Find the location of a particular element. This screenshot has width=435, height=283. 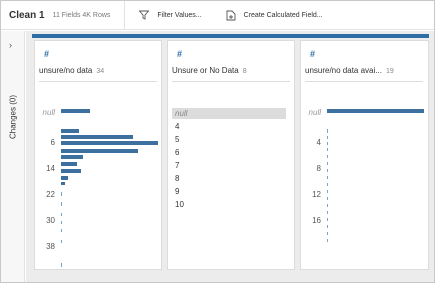

field-name: unsure/no data avai... 19 is located at coordinates (349, 70).